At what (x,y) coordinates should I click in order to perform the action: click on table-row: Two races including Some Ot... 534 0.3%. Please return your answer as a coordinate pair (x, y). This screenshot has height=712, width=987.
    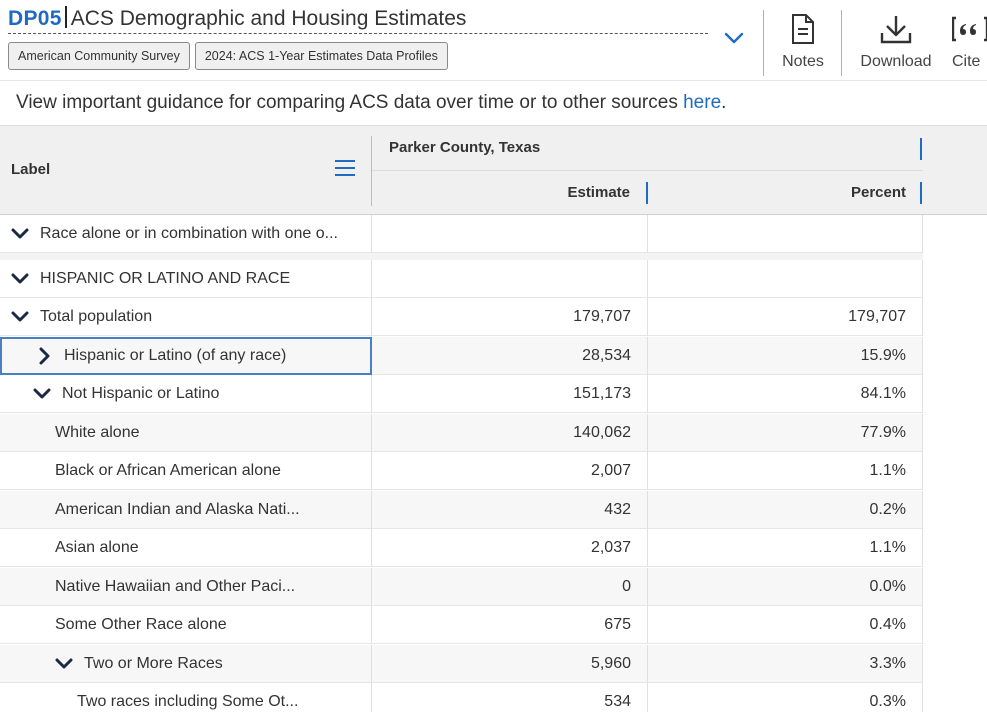
    Looking at the image, I should click on (461, 697).